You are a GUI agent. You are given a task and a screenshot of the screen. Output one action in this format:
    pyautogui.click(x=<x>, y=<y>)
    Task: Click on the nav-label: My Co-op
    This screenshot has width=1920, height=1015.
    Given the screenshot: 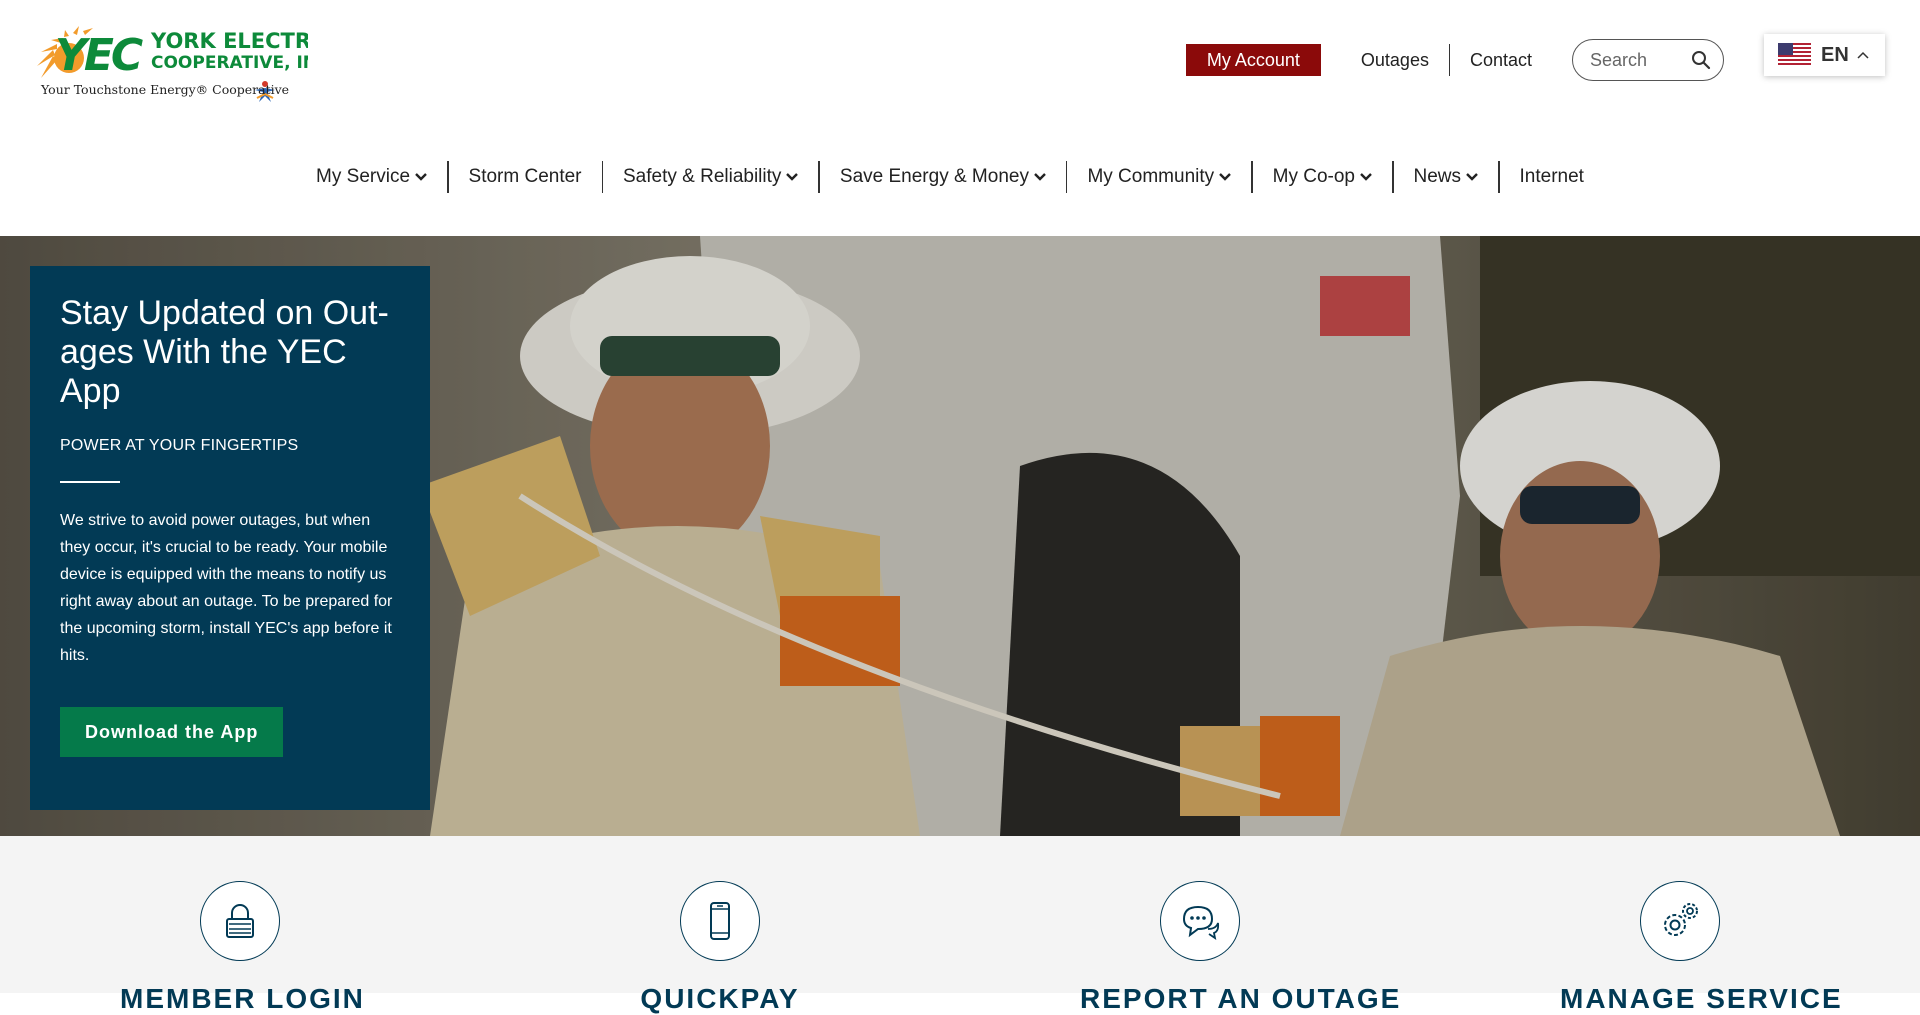 What is the action you would take?
    pyautogui.click(x=1313, y=176)
    